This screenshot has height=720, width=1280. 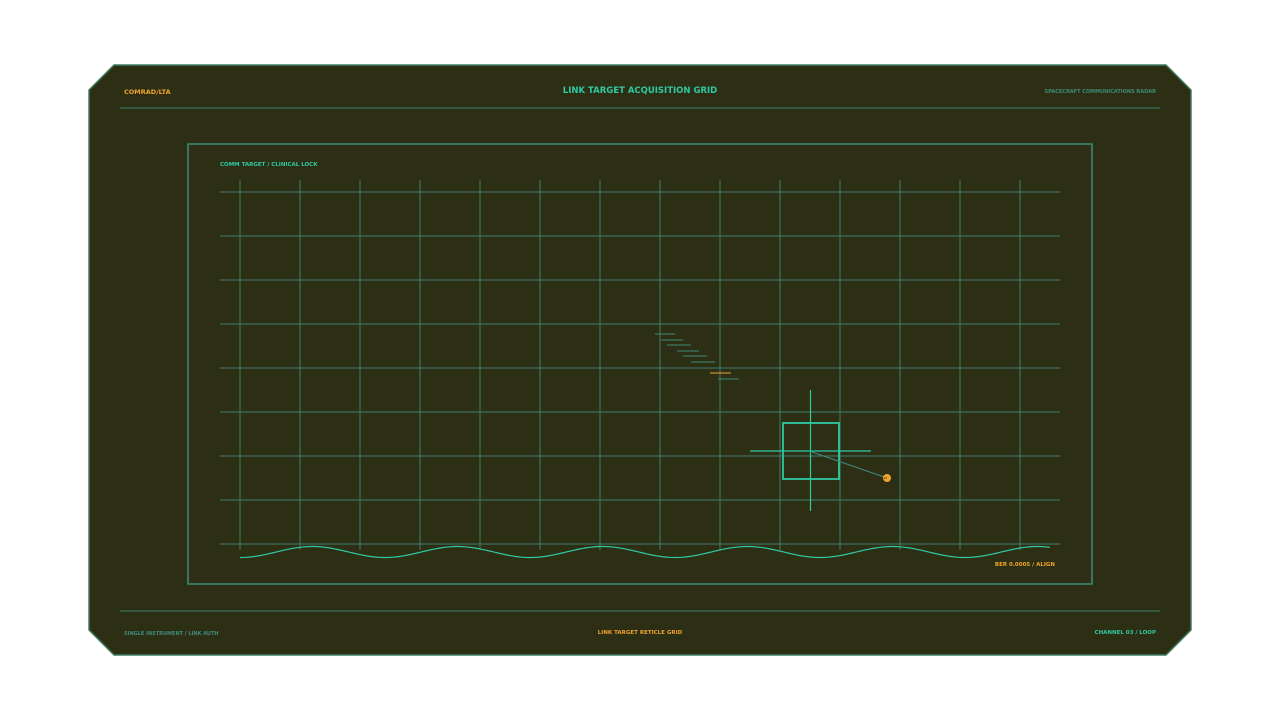 I want to click on brand-label: COMRAD/LTA, so click(x=147, y=92).